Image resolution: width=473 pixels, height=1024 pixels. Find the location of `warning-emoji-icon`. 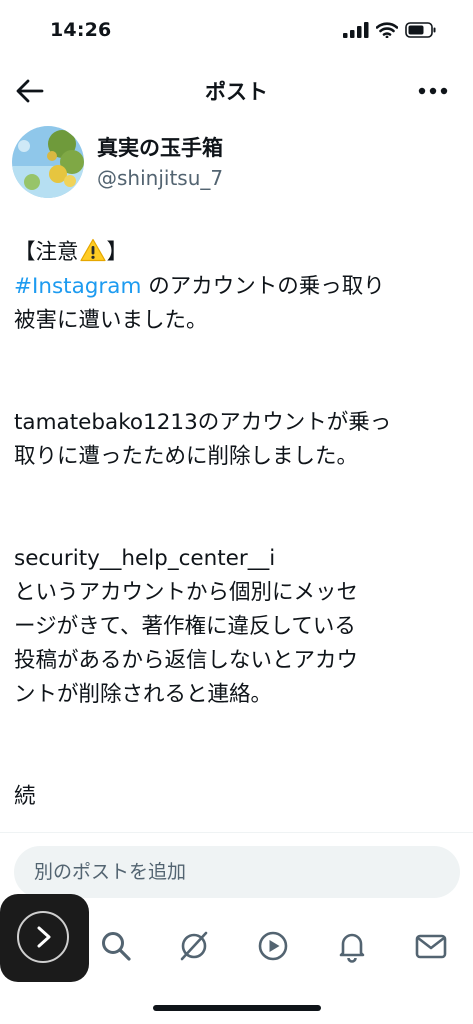

warning-emoji-icon is located at coordinates (92, 250).